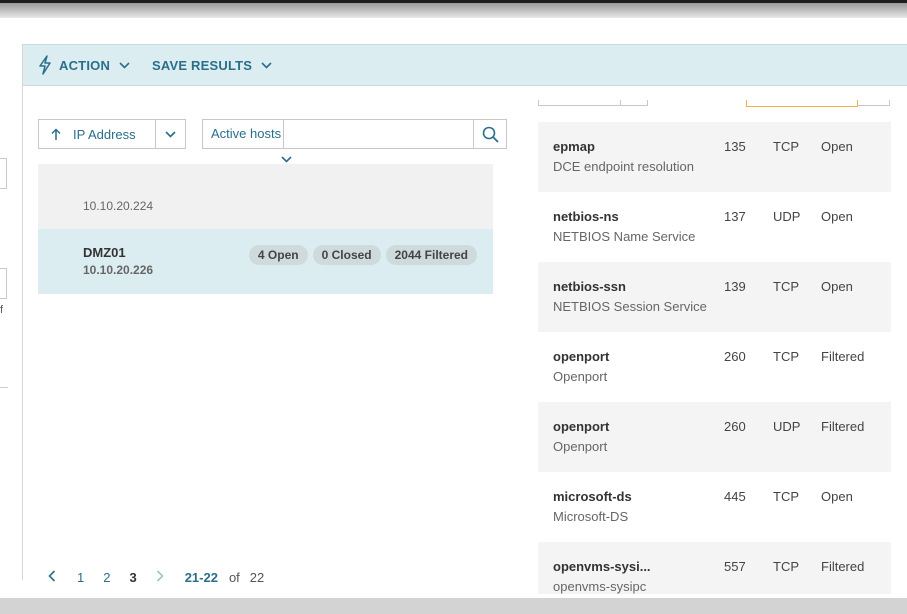 The height and width of the screenshot is (614, 907). I want to click on port-number: 135, so click(735, 146).